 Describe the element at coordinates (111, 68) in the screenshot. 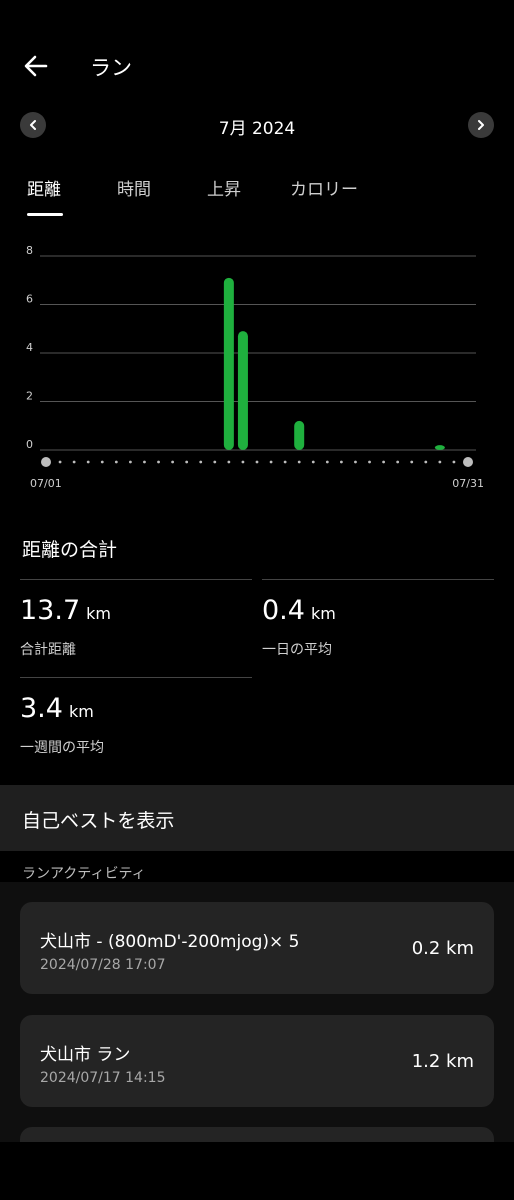

I see `page-title: ラン` at that location.